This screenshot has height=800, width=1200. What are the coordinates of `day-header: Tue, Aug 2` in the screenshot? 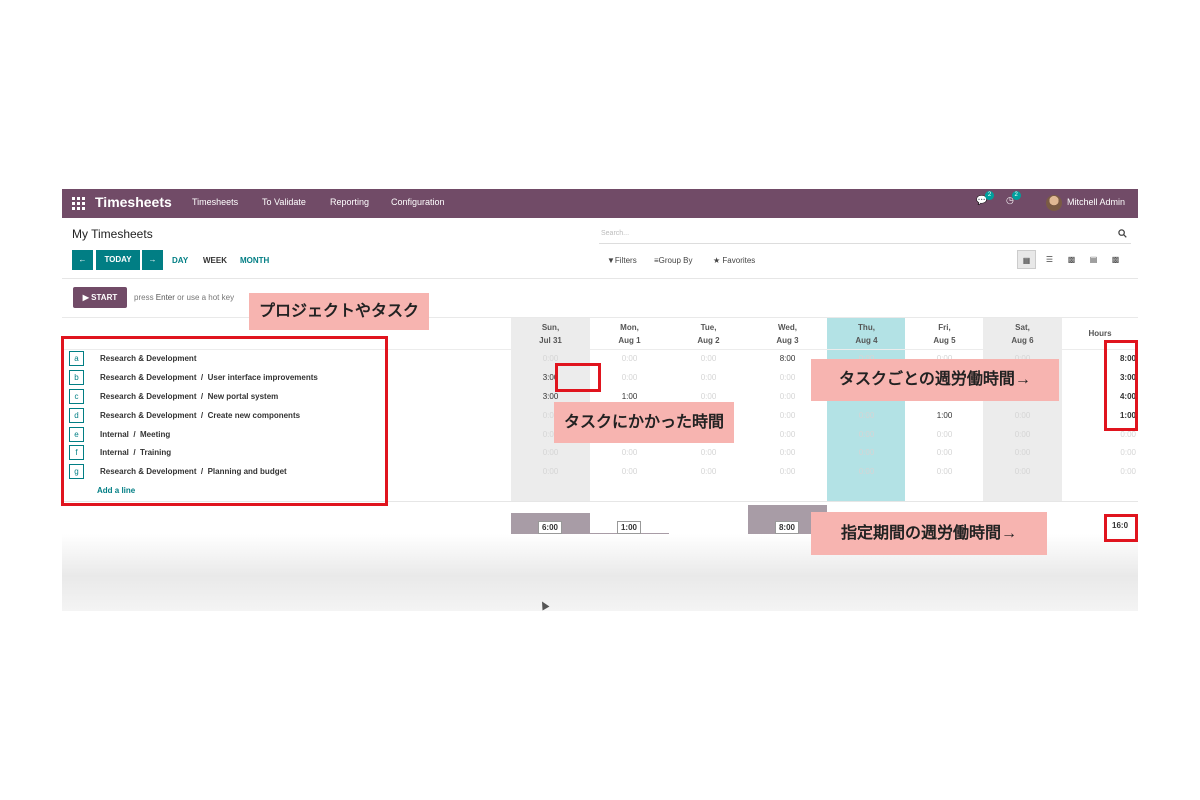 It's located at (708, 334).